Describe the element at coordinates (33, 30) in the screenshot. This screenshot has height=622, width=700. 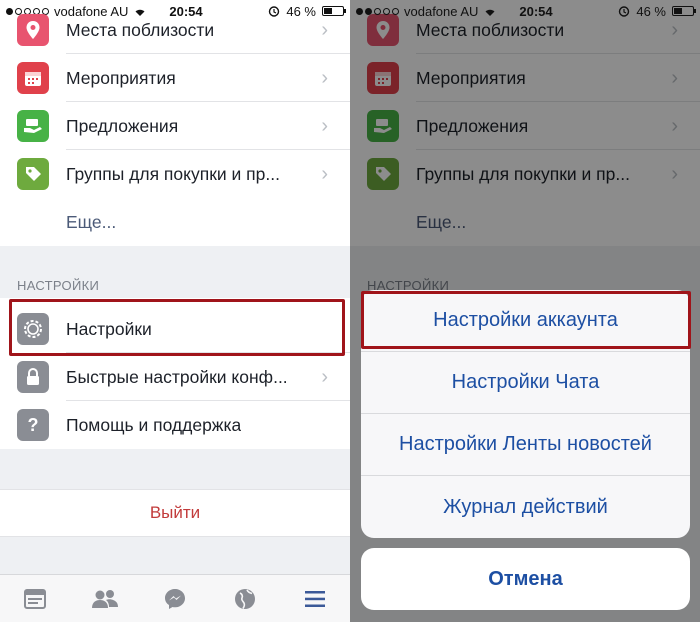
I see `location-pin-icon` at that location.